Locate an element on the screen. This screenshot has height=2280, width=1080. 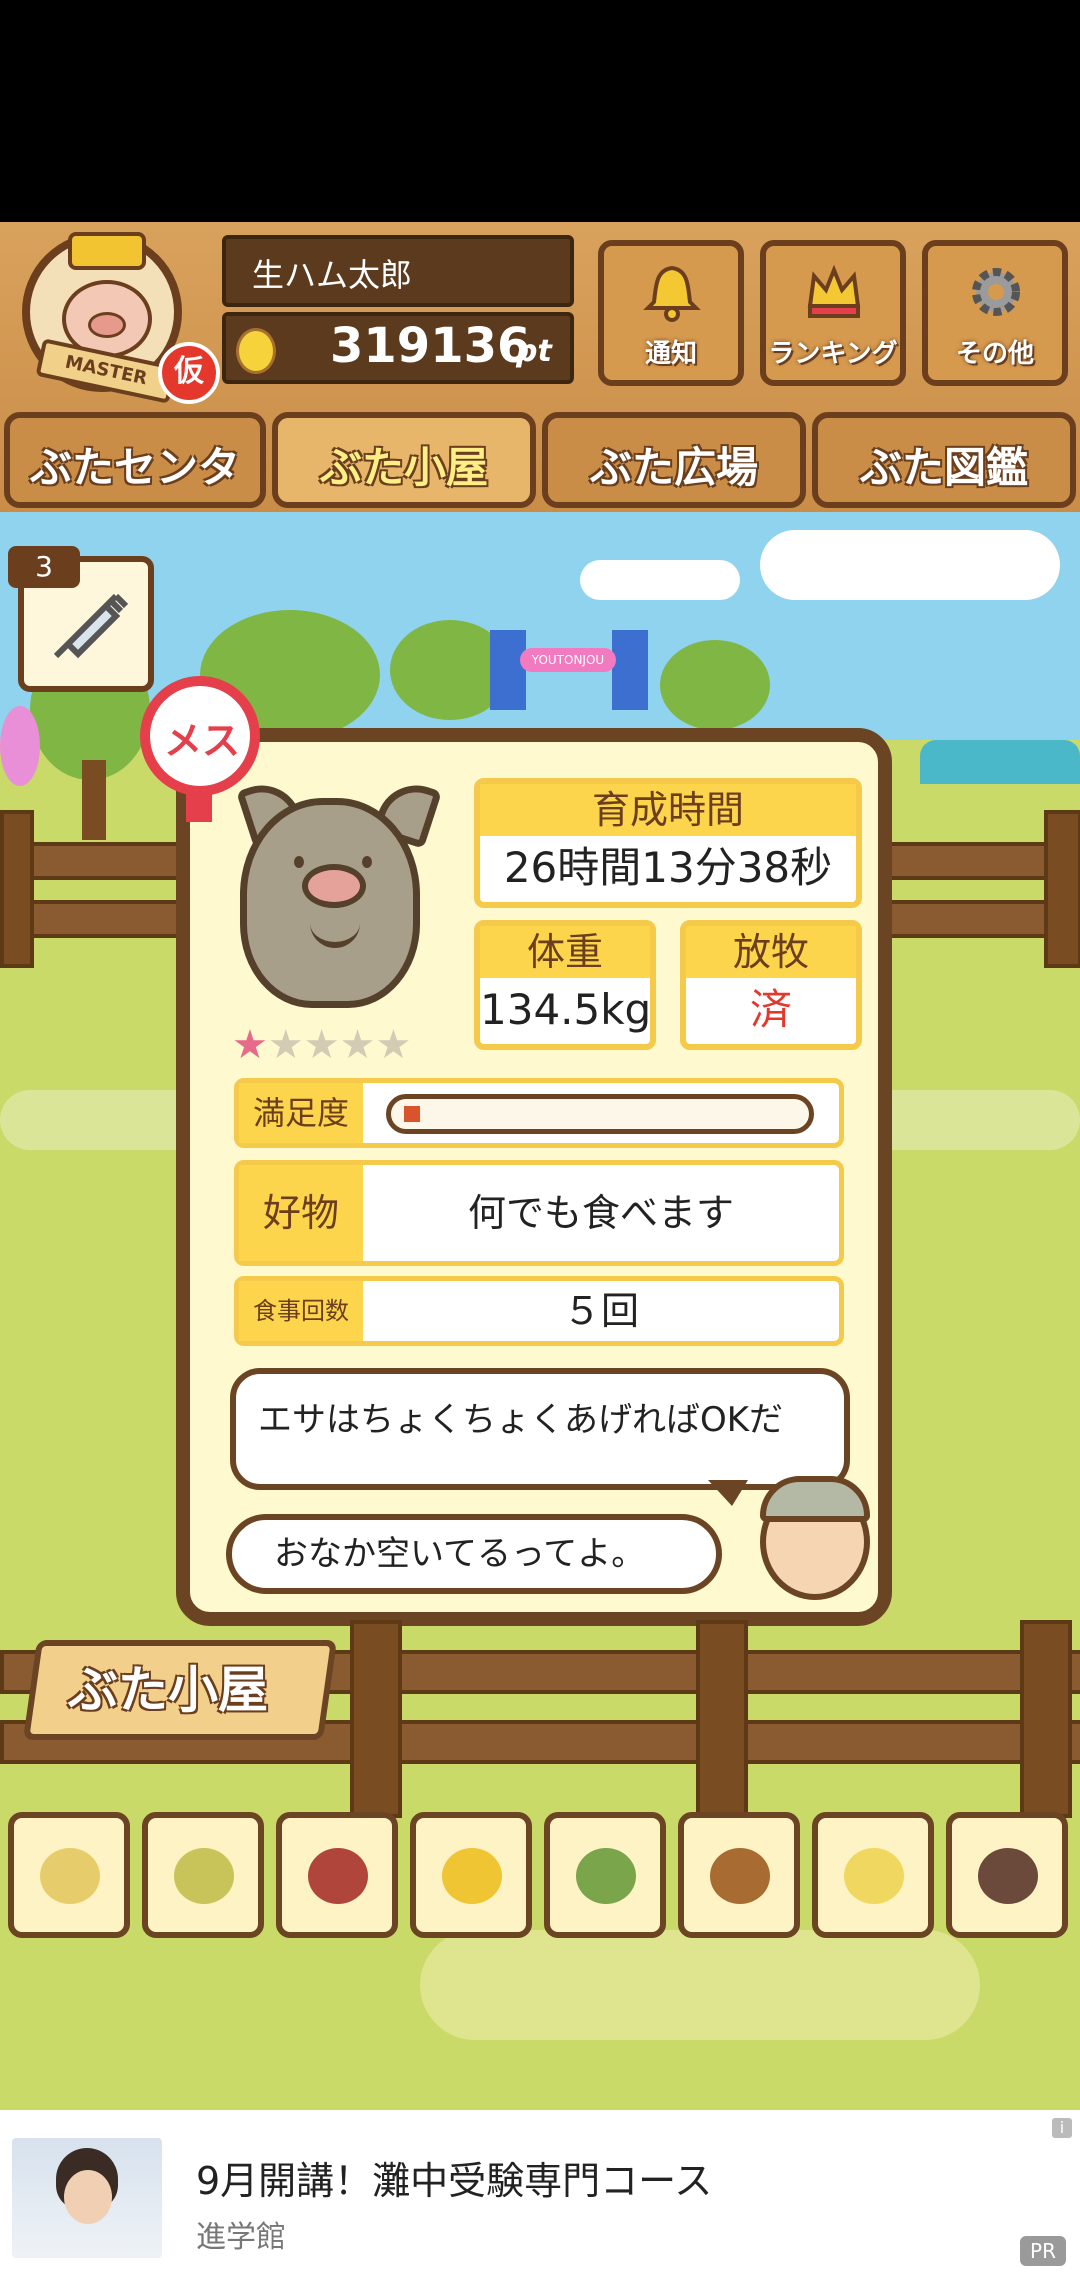
grazing-label: 放牧 is located at coordinates (771, 952).